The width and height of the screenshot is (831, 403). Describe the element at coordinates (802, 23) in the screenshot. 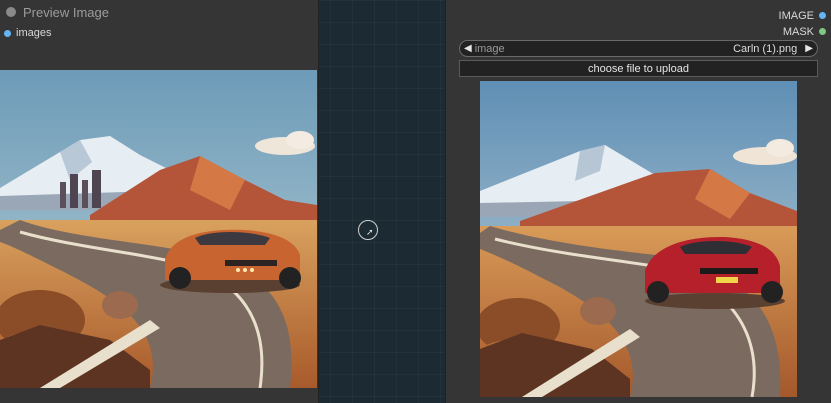

I see `output-slots: IMAGE MASK` at that location.